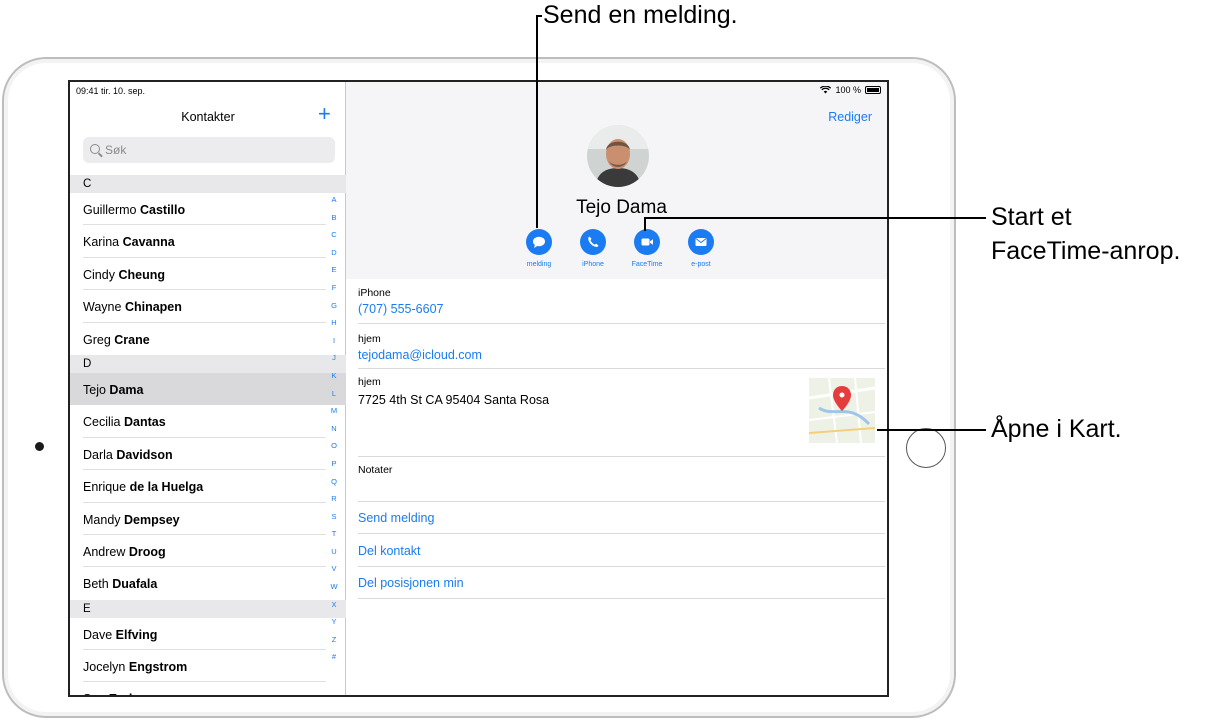 This screenshot has width=1213, height=724. I want to click on callout-message: Send en melding., so click(640, 15).